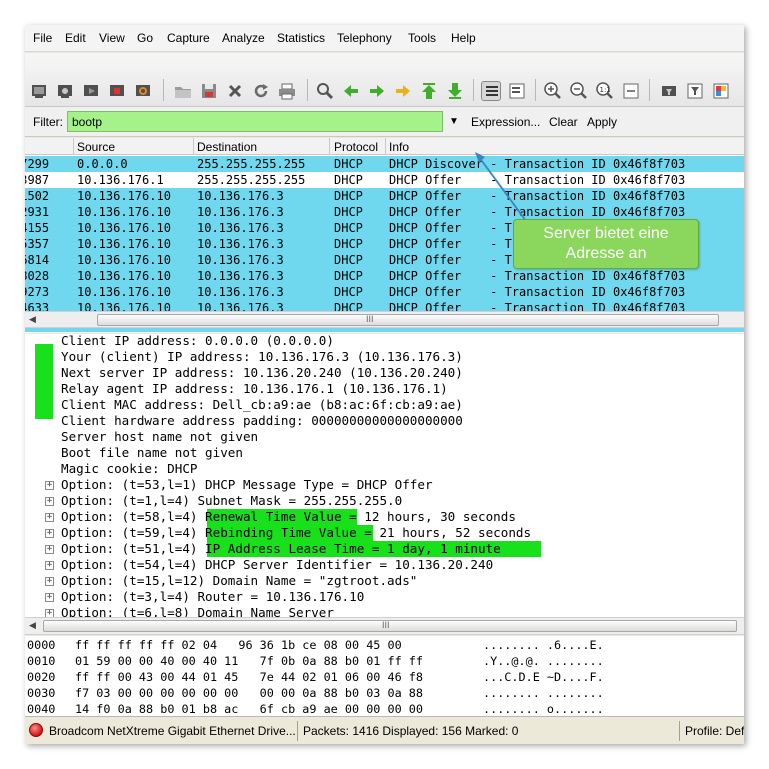 This screenshot has width=769, height=769. I want to click on expert-info-icon, so click(36, 730).